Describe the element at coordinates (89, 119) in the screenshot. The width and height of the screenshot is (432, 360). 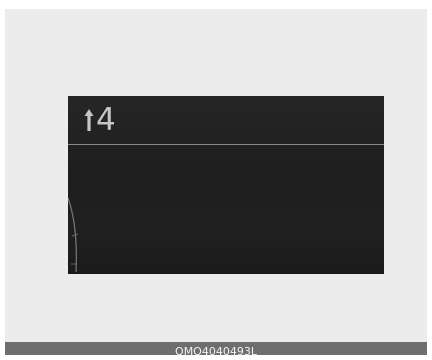
I see `up-arrow-icon` at that location.